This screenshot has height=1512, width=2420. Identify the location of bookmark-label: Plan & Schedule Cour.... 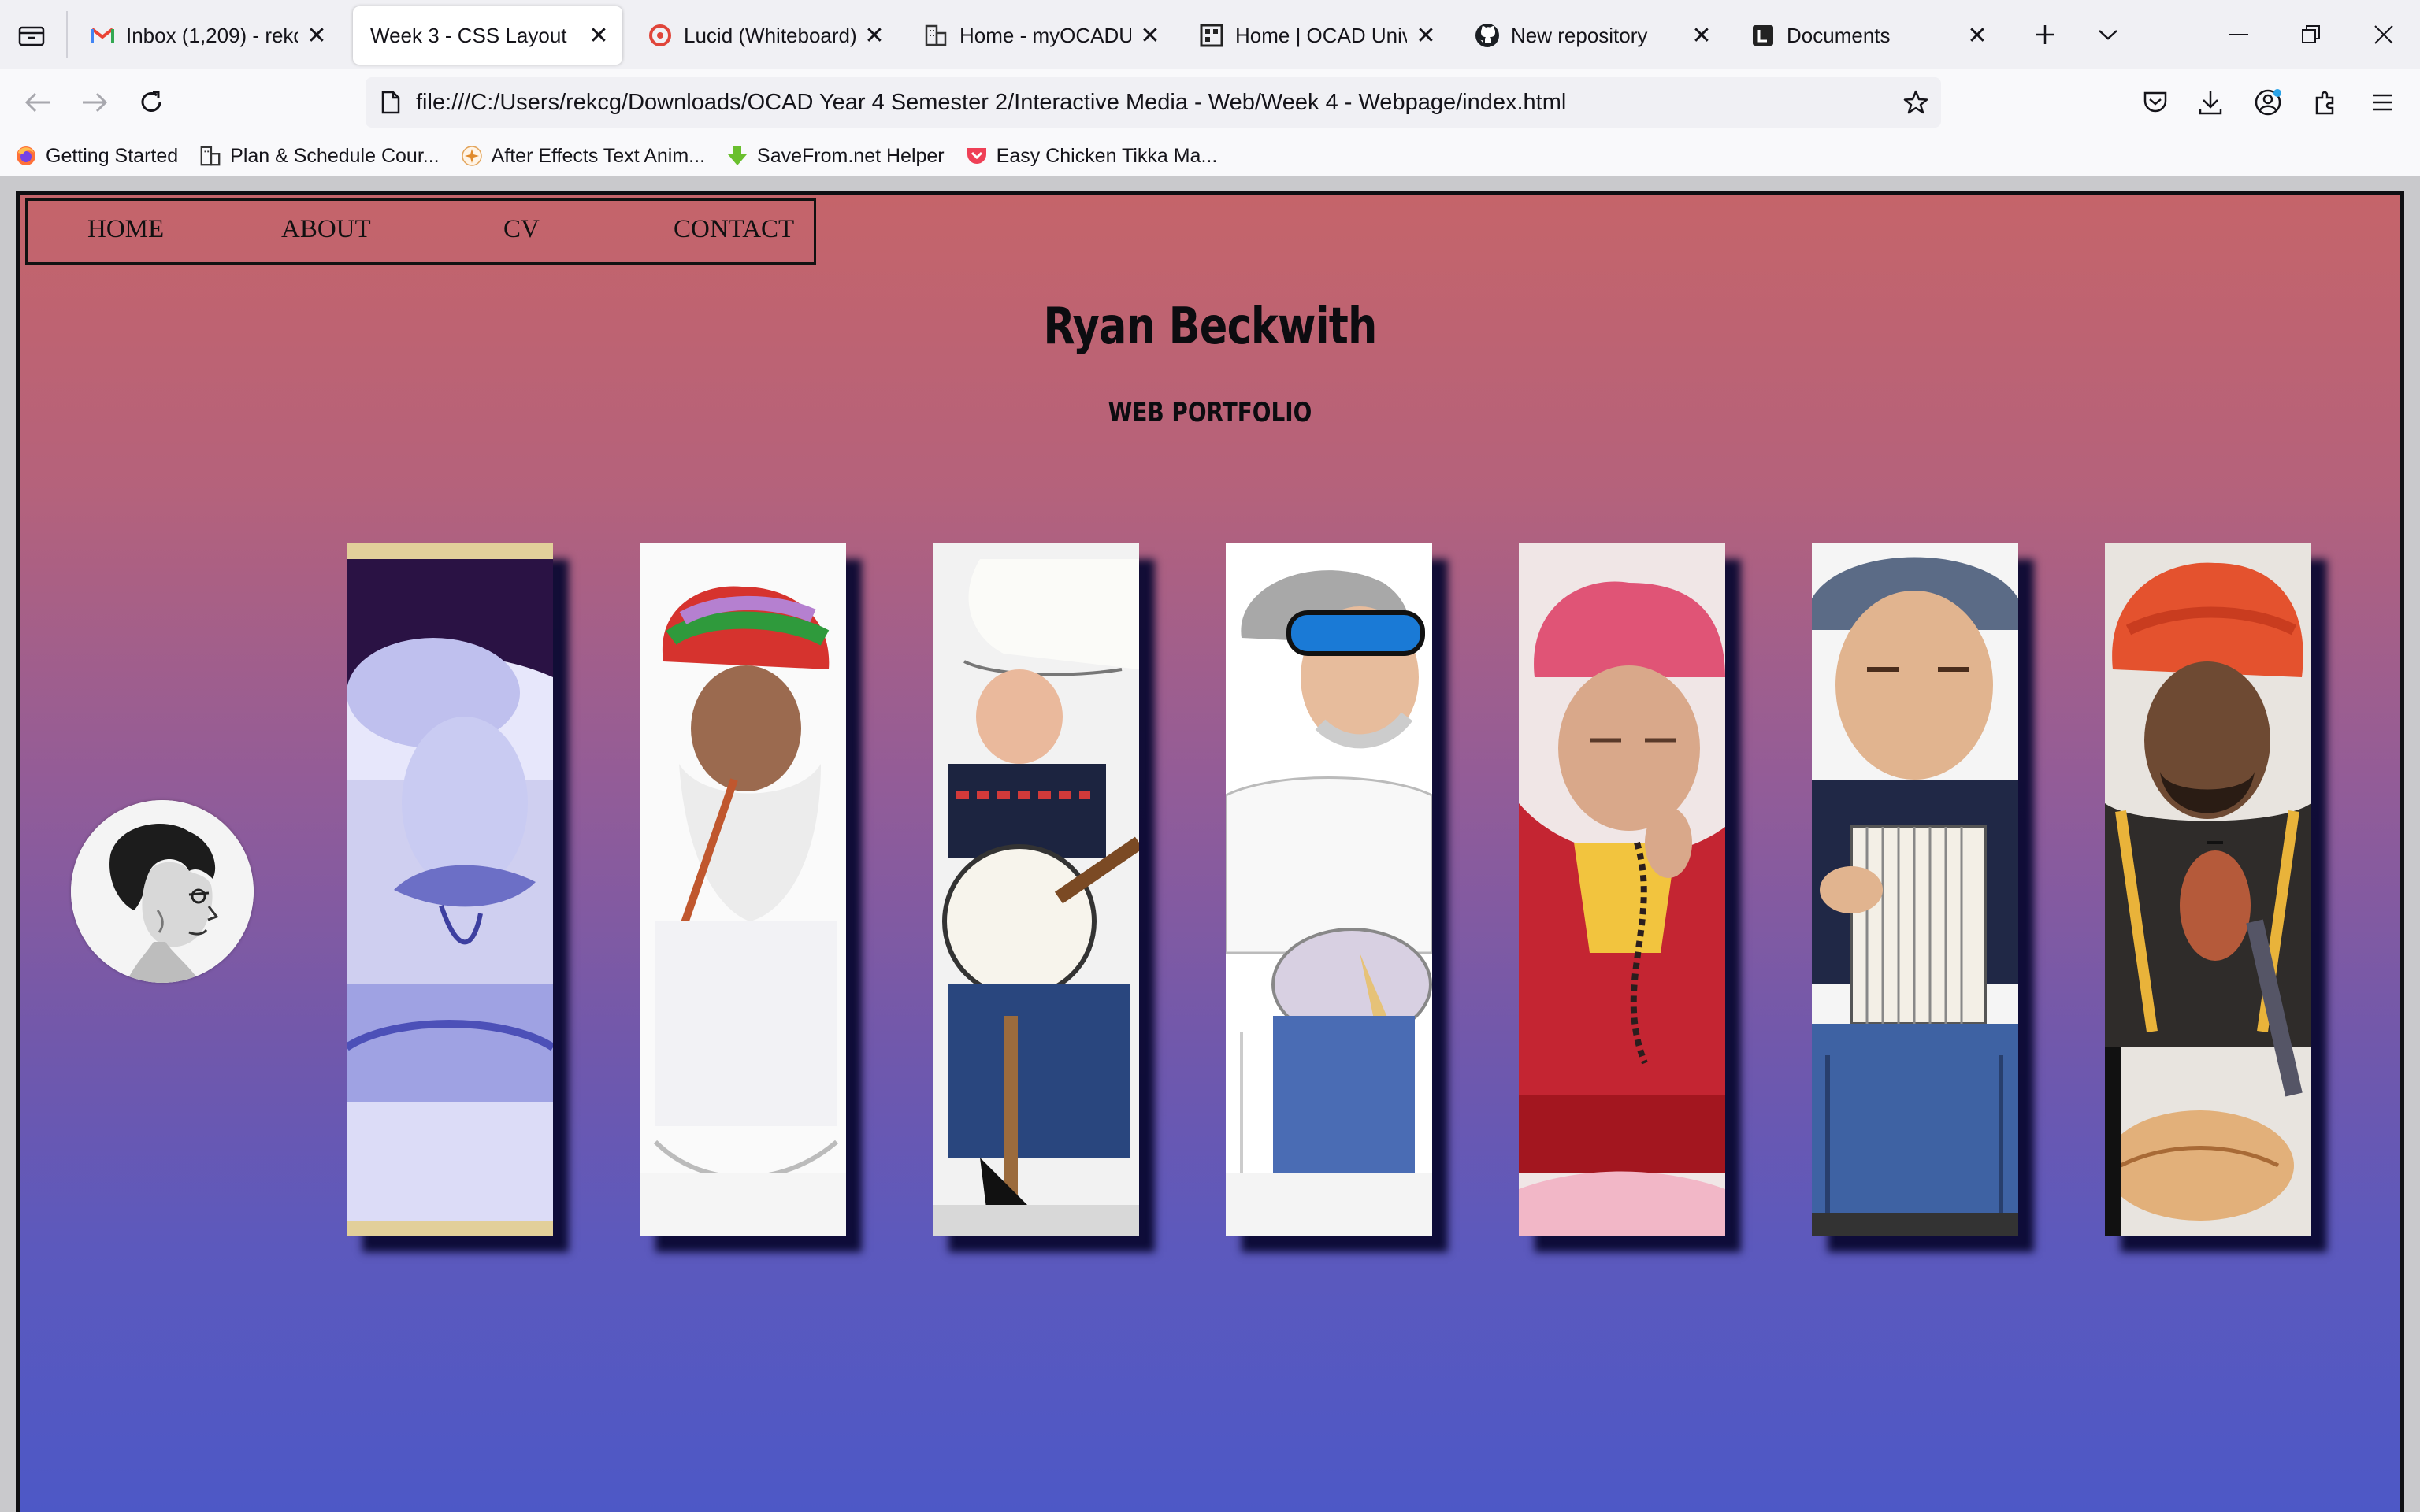
(335, 155).